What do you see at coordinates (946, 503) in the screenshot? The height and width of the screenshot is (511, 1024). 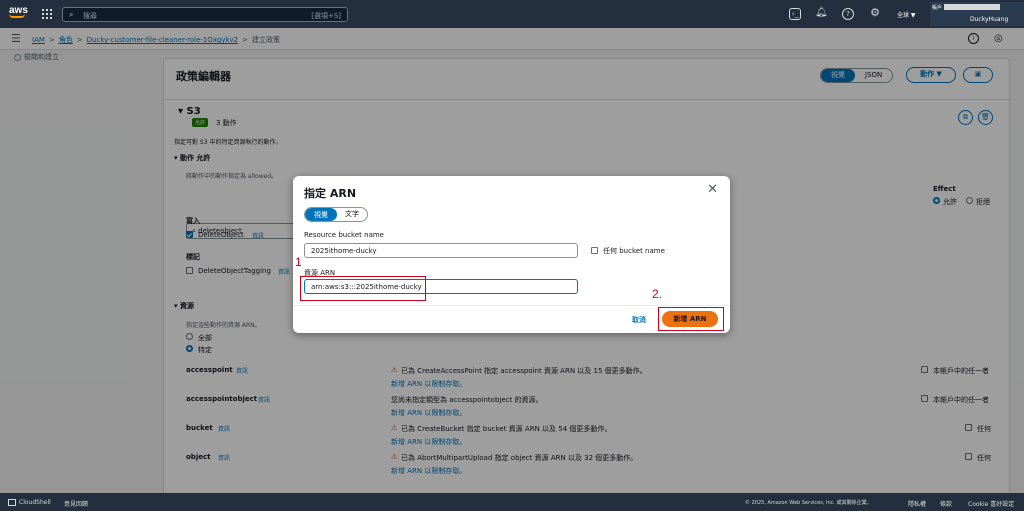 I see `terms-link: 條款` at bounding box center [946, 503].